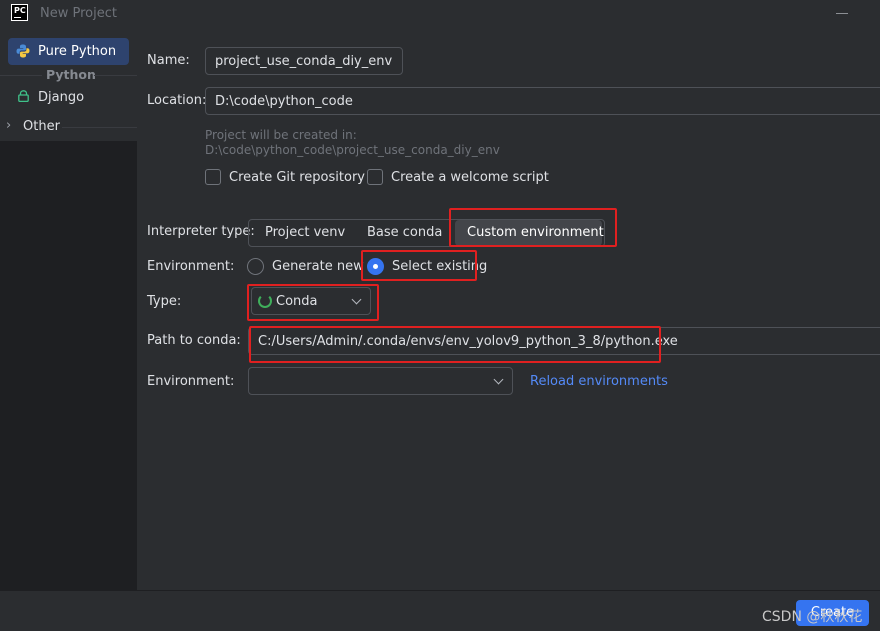 This screenshot has width=880, height=631. What do you see at coordinates (78, 13) in the screenshot?
I see `window-title: New Project` at bounding box center [78, 13].